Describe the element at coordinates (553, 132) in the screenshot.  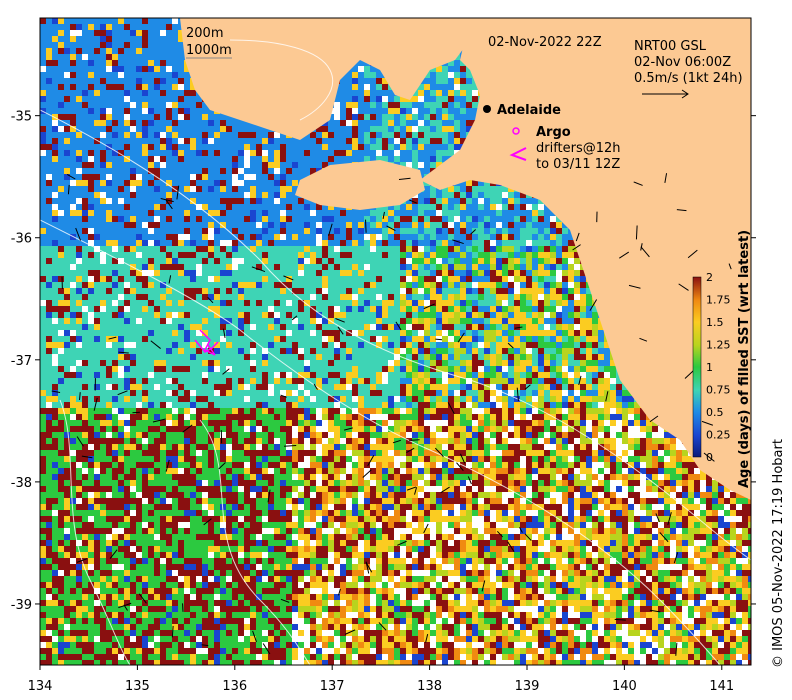
I see `argo-legend-label: Argo` at that location.